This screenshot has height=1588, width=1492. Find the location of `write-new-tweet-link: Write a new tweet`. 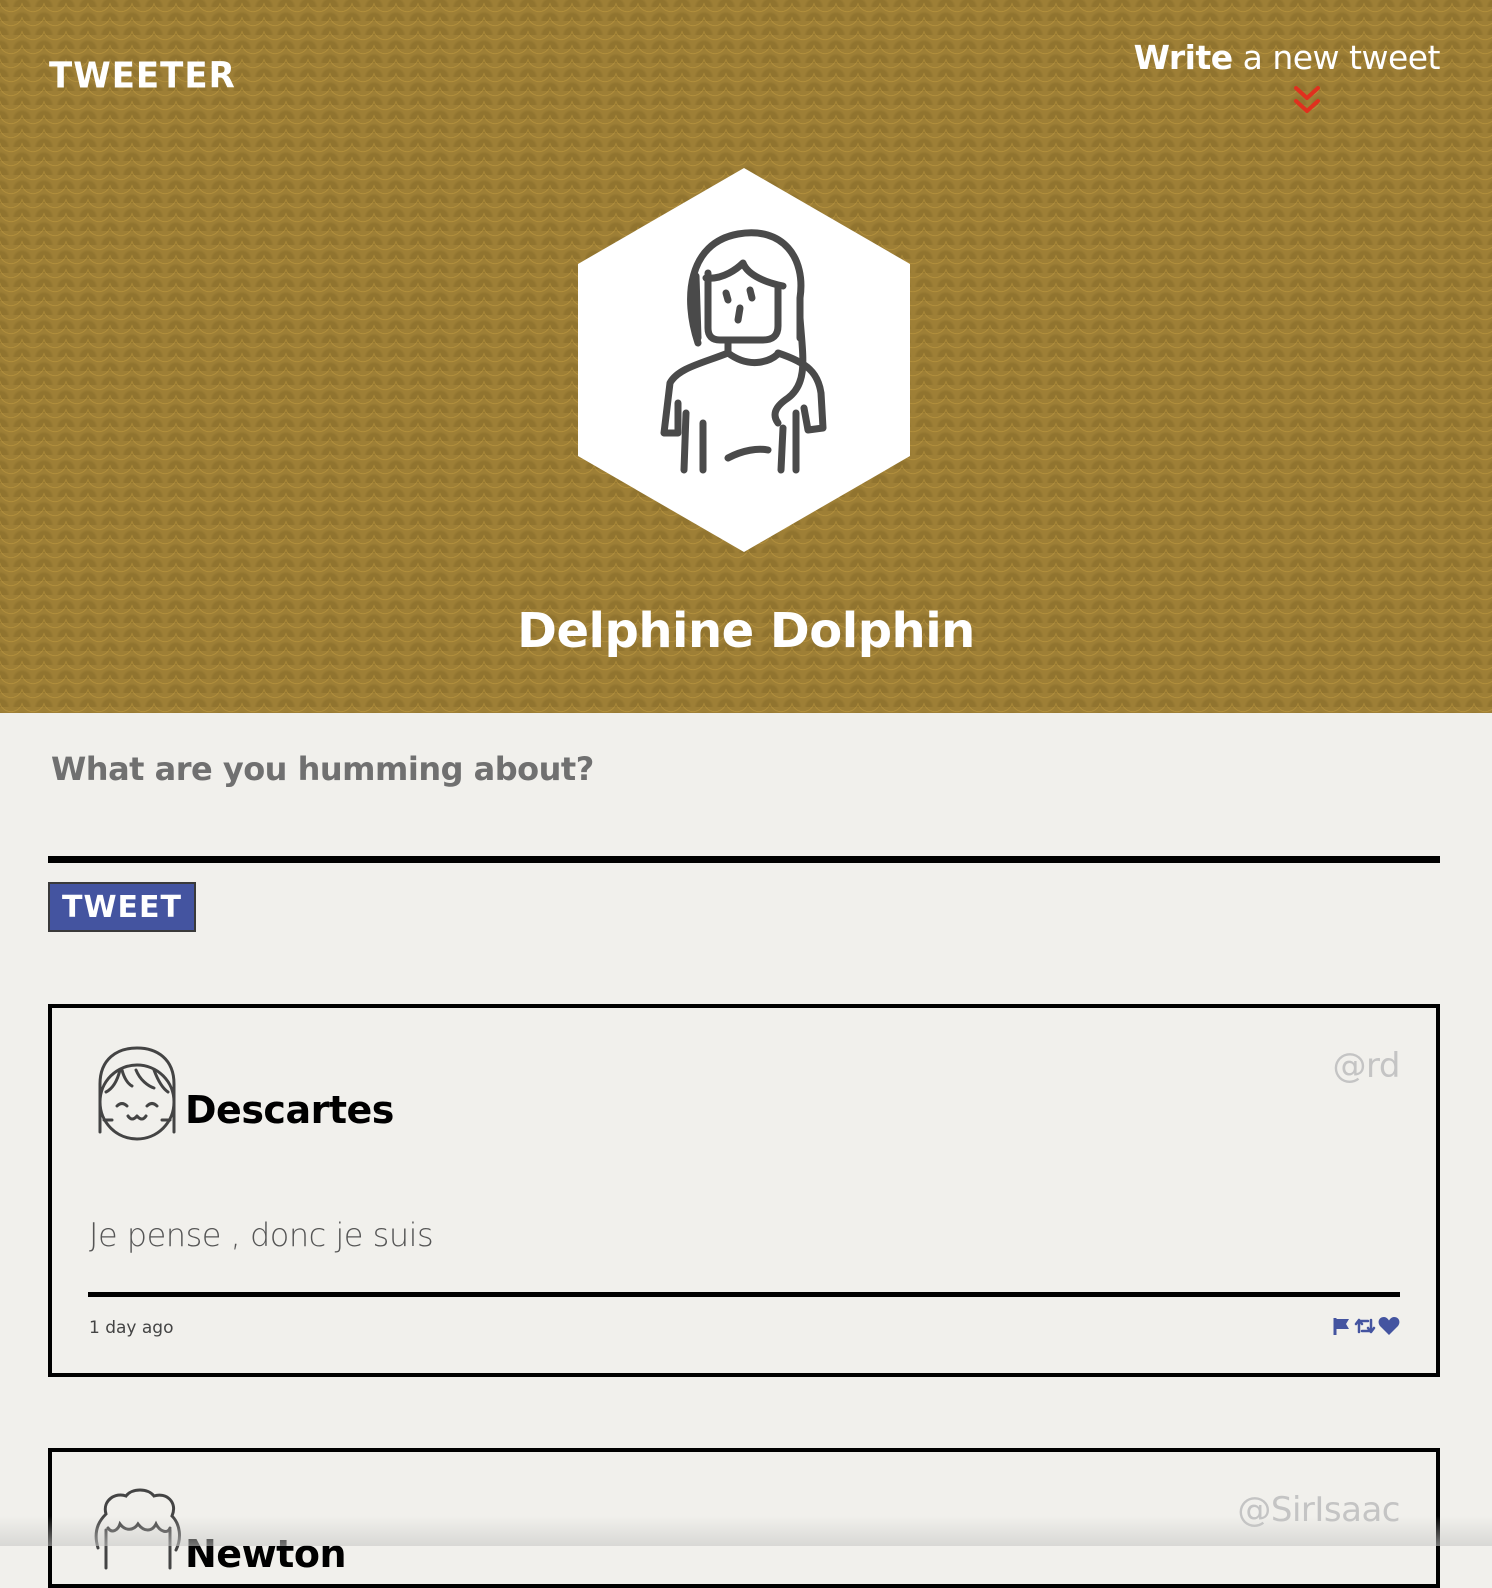

write-new-tweet-link: Write a new tweet is located at coordinates (1287, 57).